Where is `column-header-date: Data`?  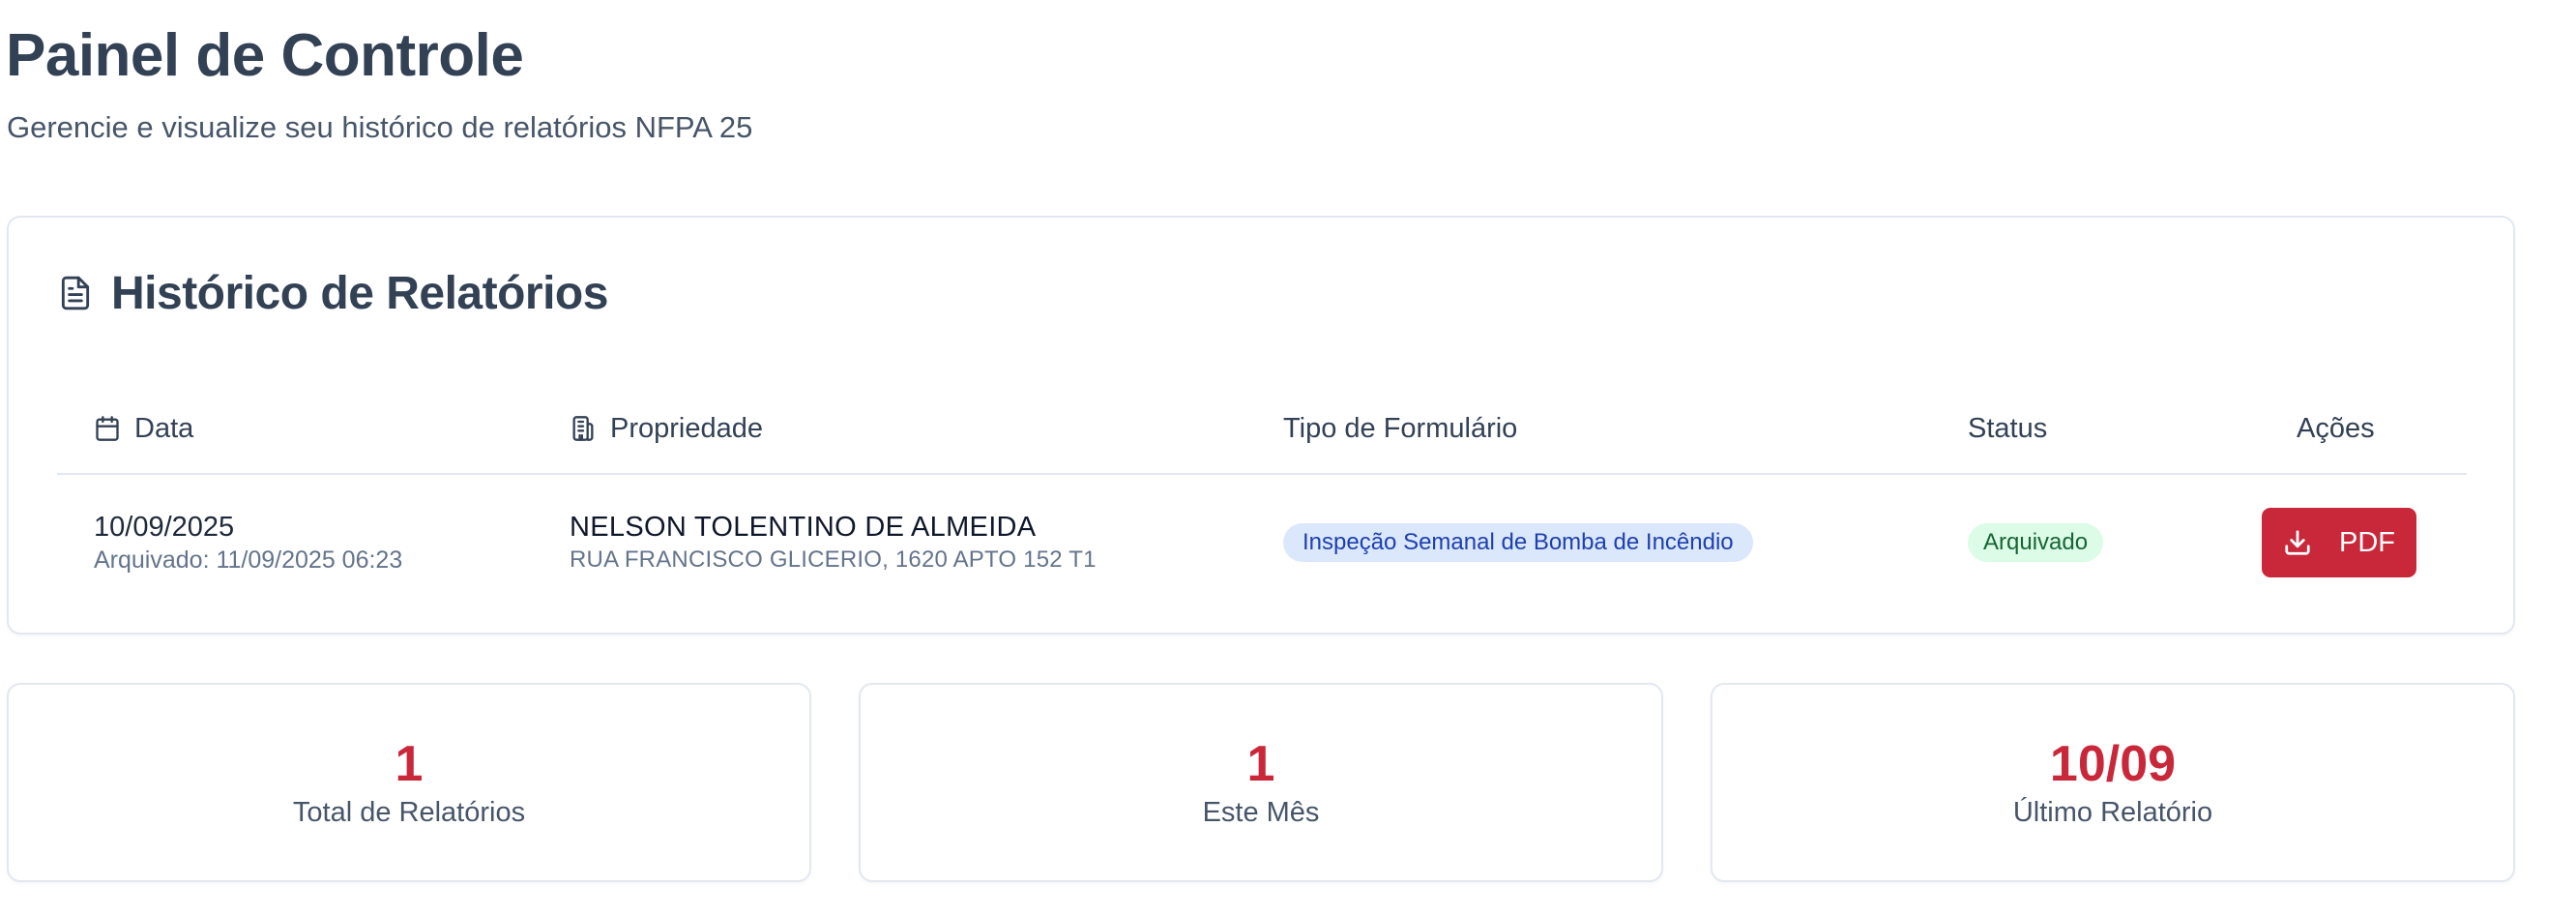 column-header-date: Data is located at coordinates (143, 428).